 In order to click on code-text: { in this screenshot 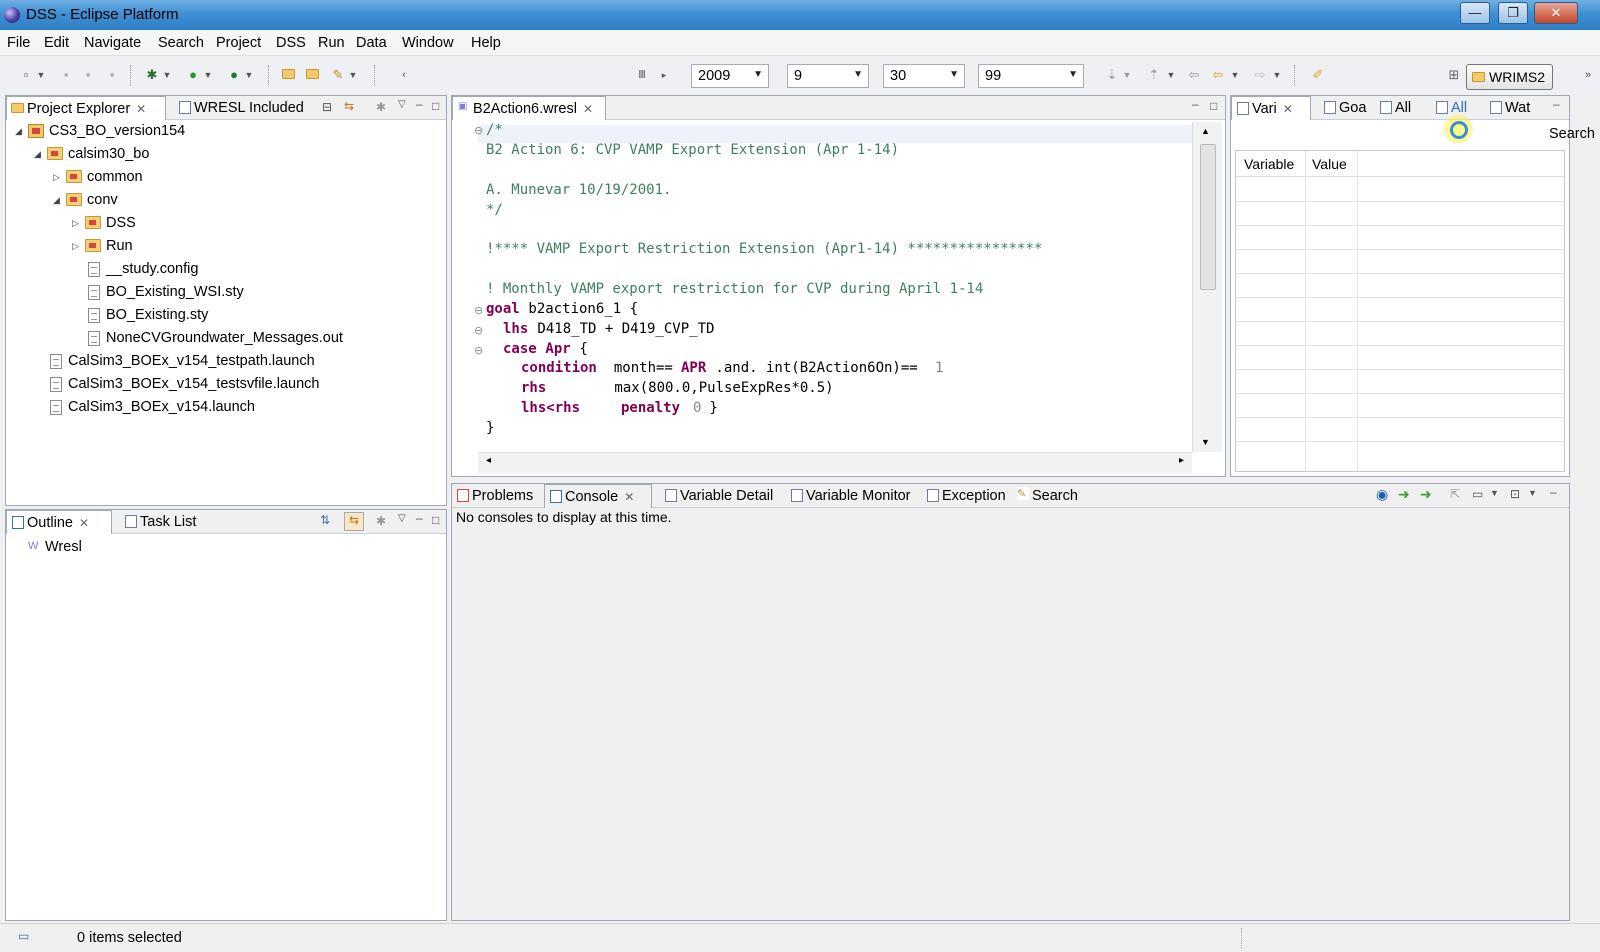, I will do `click(579, 349)`.